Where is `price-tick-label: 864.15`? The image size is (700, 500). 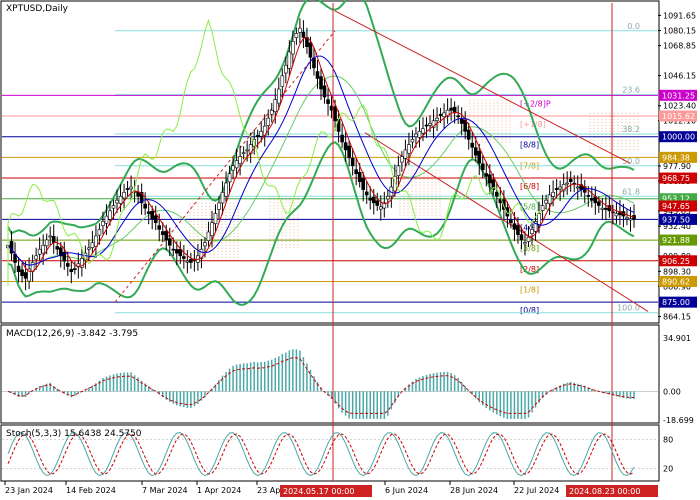
price-tick-label: 864.15 is located at coordinates (677, 317).